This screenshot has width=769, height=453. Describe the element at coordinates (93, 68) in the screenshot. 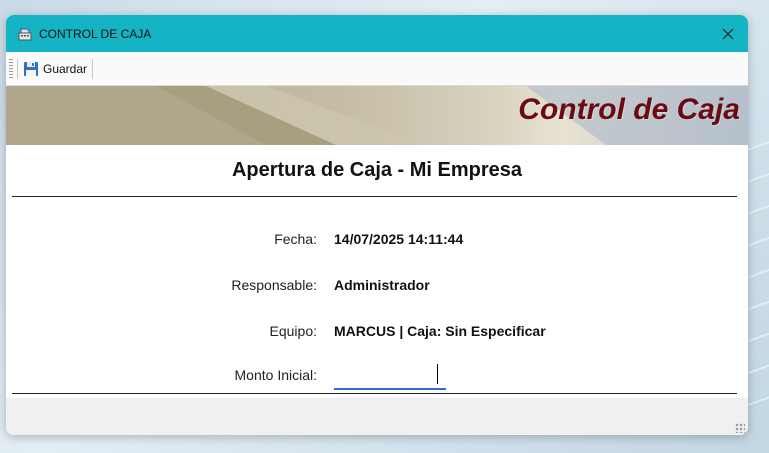

I see `toolbar-separator` at that location.